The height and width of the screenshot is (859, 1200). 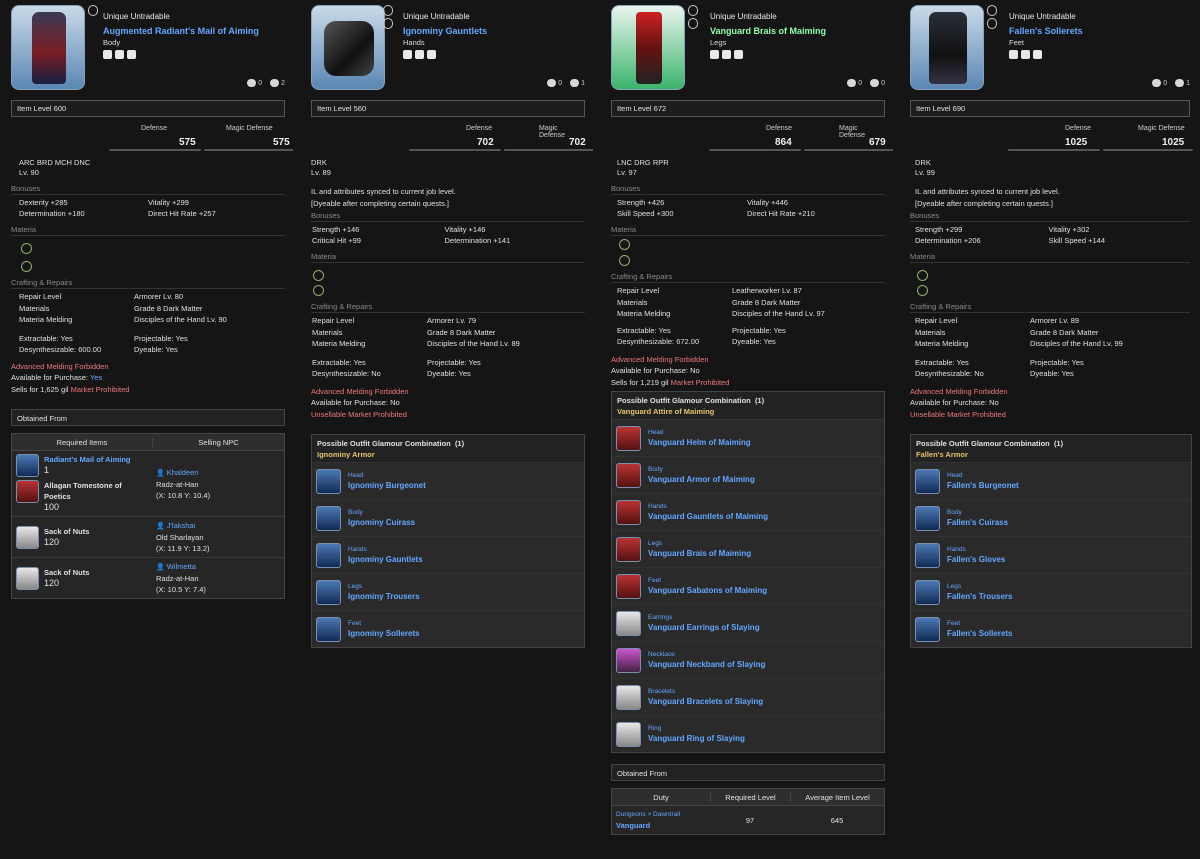 I want to click on job-list: ARC BRD MCH DNC, so click(x=55, y=162).